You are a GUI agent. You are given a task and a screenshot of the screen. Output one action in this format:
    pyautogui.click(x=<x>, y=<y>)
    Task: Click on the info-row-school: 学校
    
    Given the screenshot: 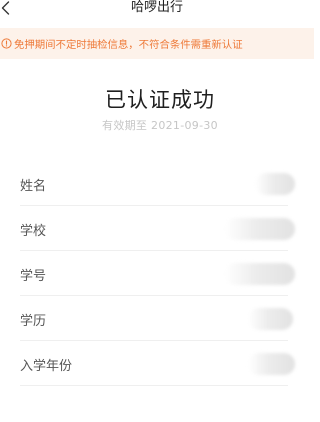 What is the action you would take?
    pyautogui.click(x=157, y=228)
    